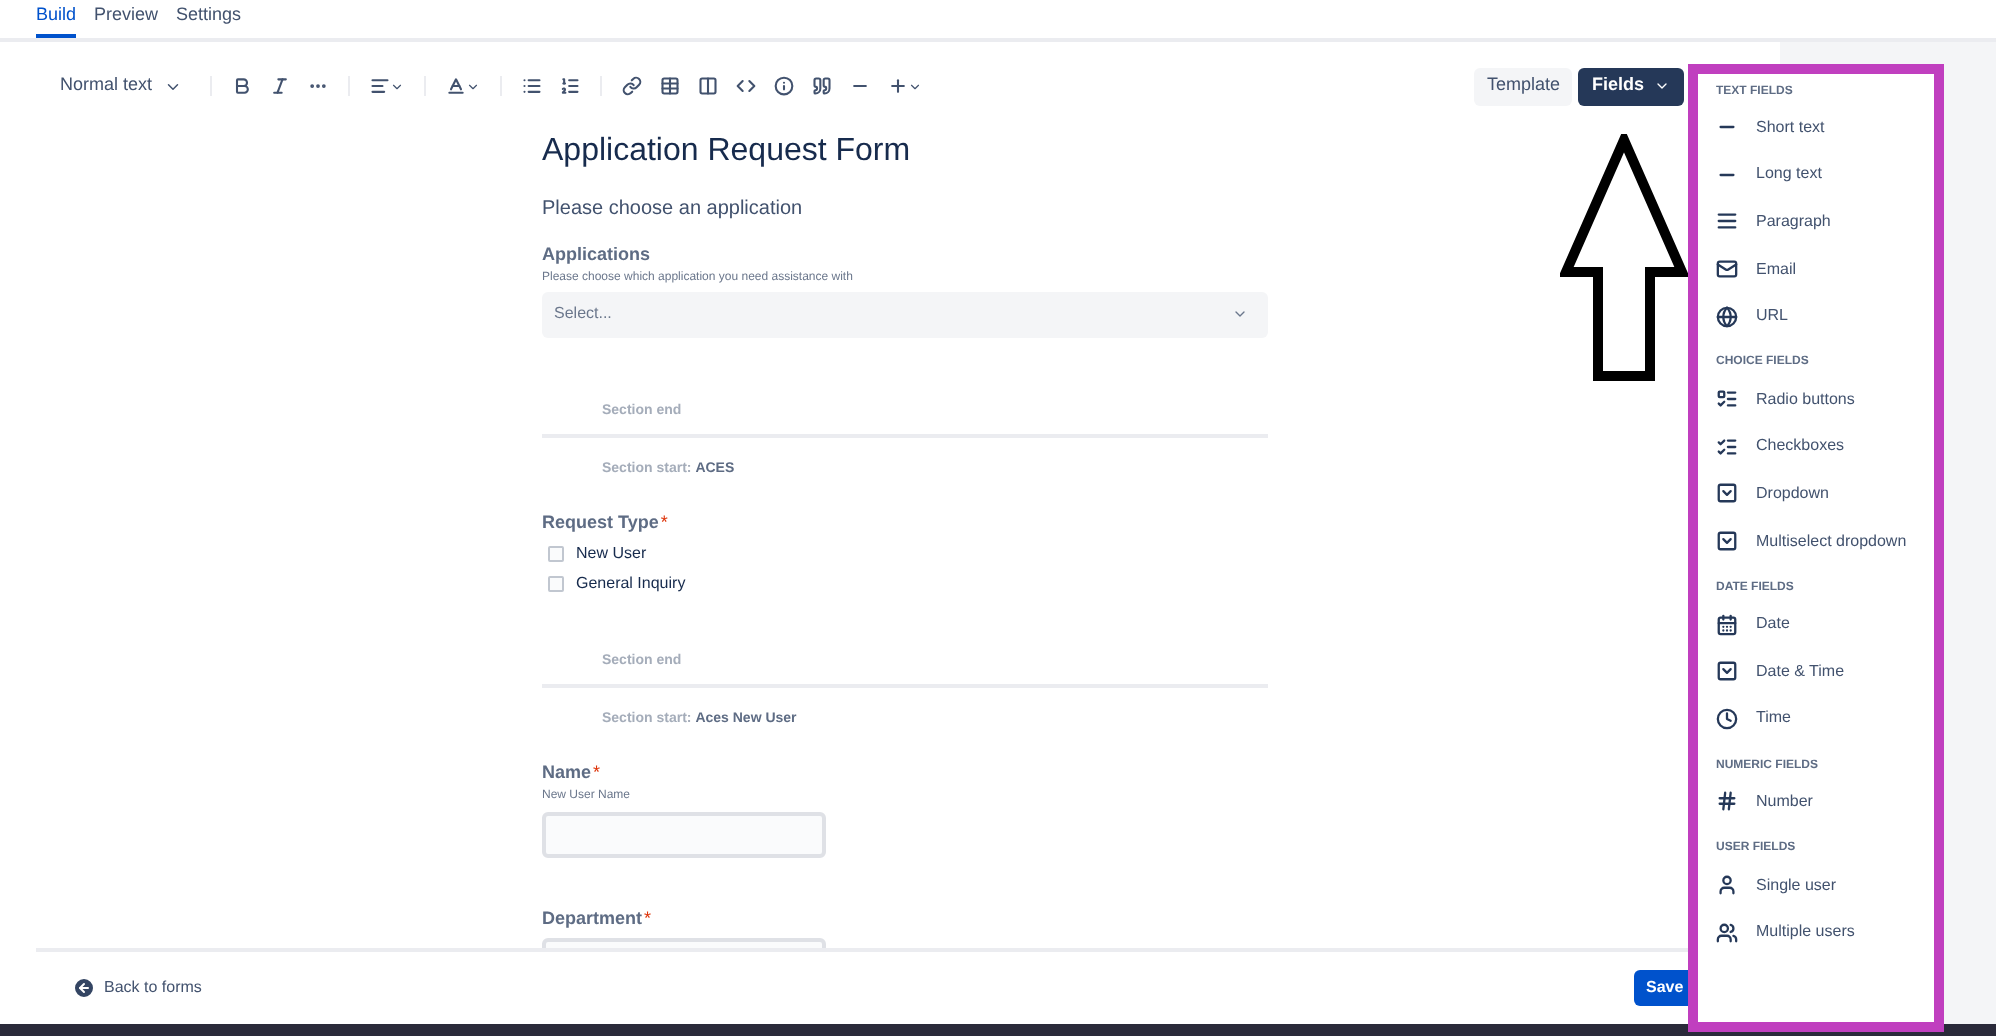 Image resolution: width=1996 pixels, height=1036 pixels. I want to click on bold-icon, so click(242, 86).